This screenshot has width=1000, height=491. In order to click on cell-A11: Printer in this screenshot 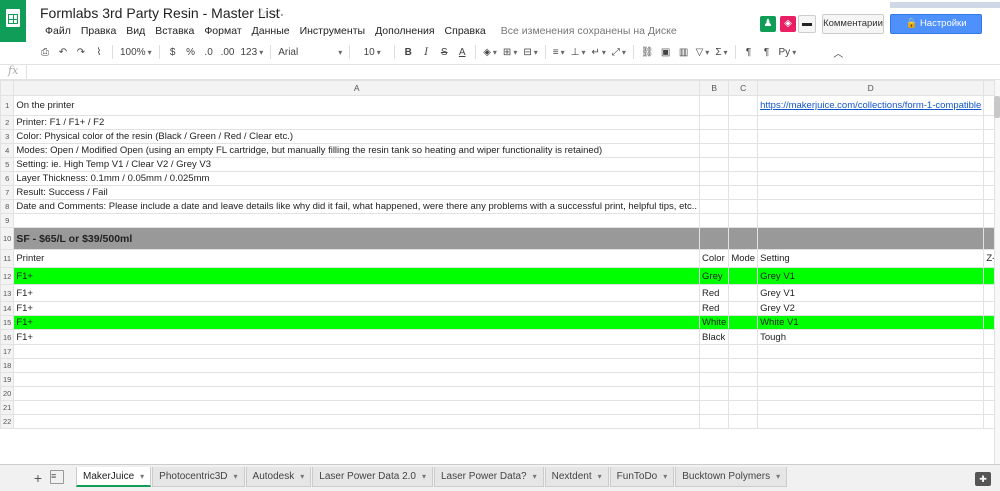, I will do `click(357, 258)`.